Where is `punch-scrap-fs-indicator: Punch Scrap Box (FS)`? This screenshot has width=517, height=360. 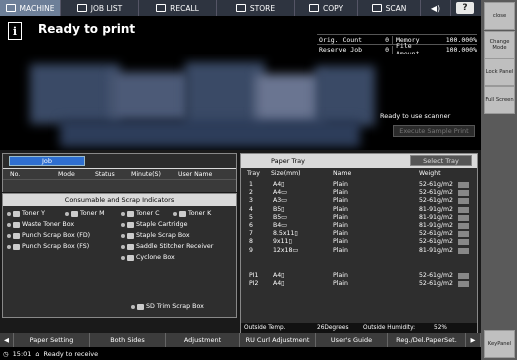
punch-scrap-fs-indicator: Punch Scrap Box (FS) is located at coordinates (48, 246).